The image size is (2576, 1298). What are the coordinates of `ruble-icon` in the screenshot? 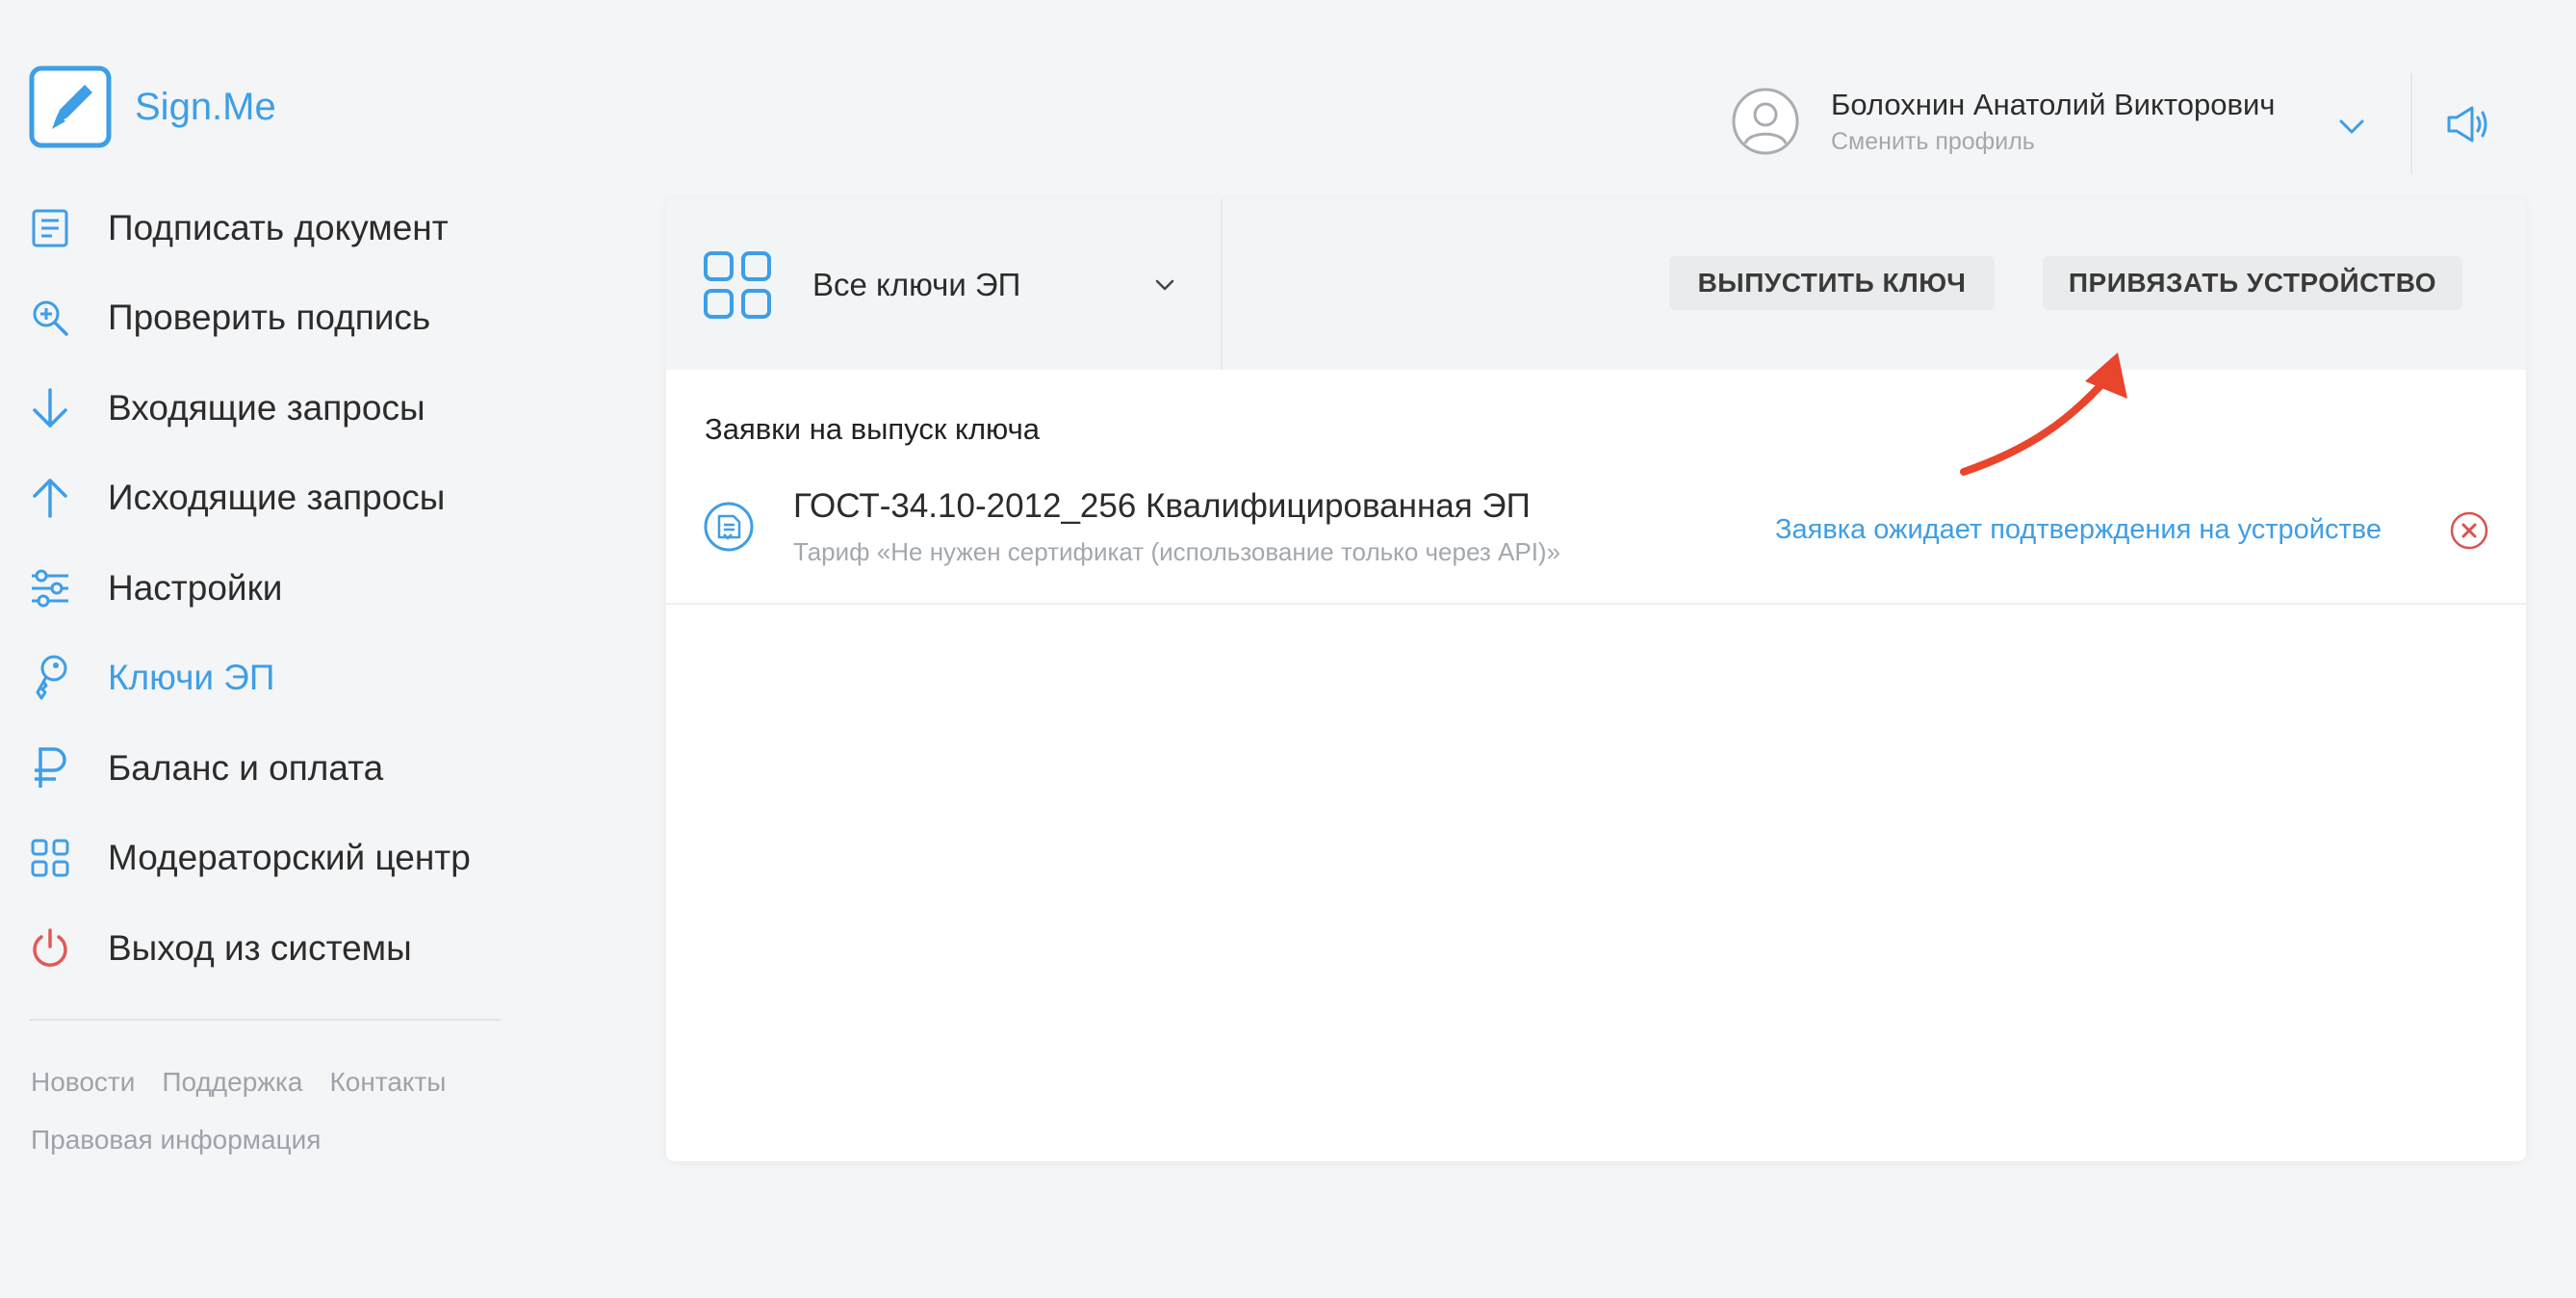 It's located at (50, 768).